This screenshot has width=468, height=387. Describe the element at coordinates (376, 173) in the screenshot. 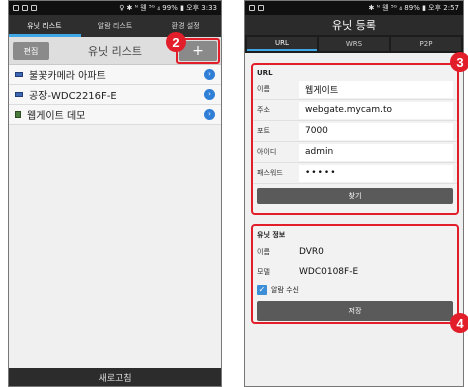

I see `password-field: •••••` at that location.